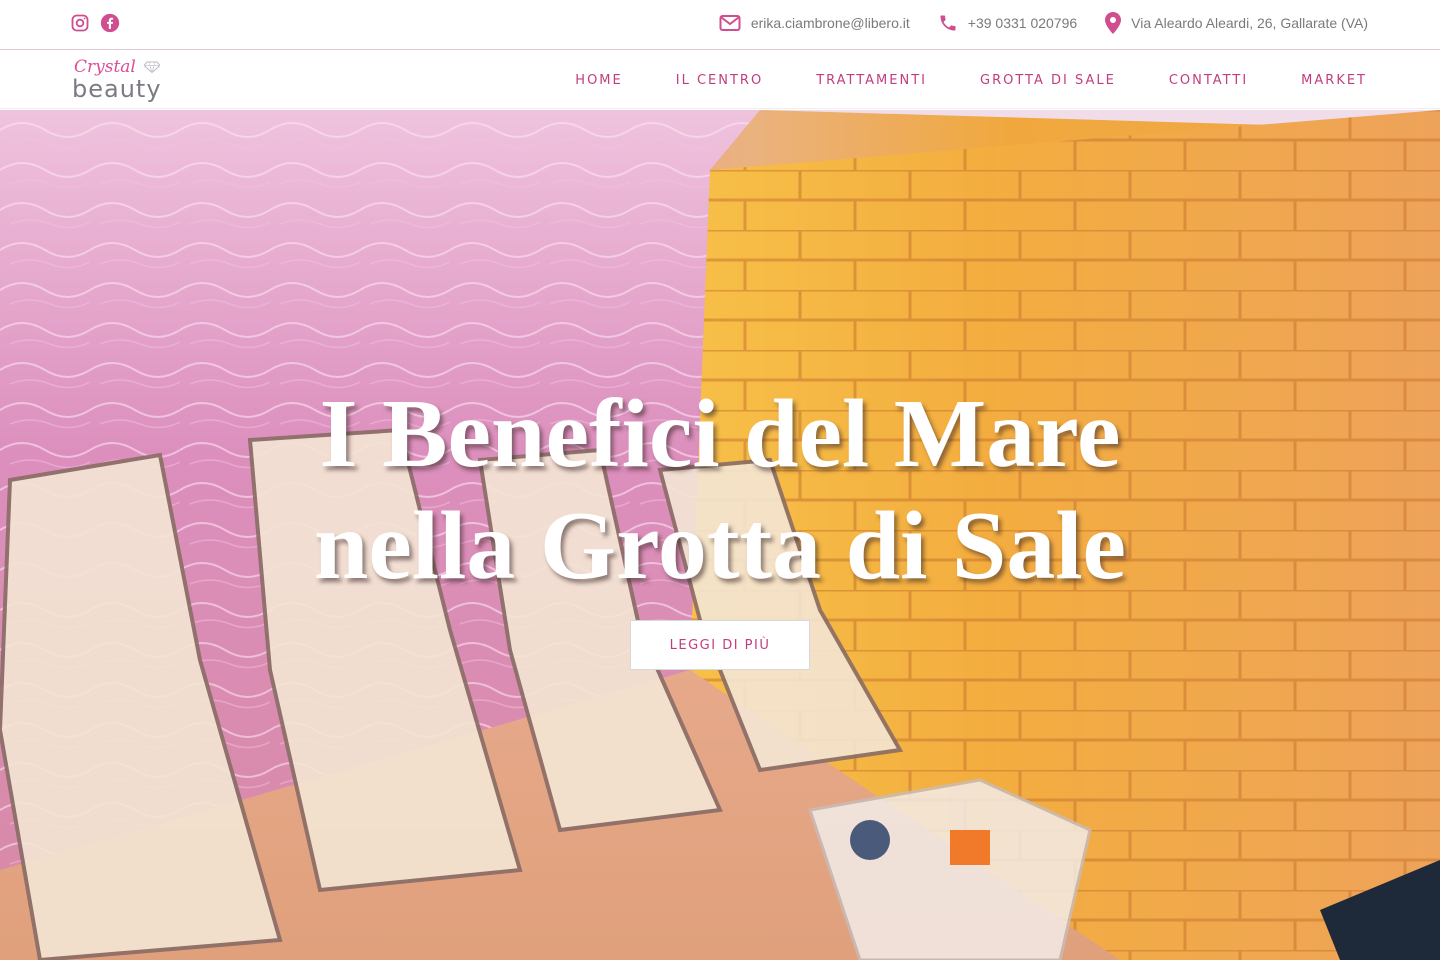 The height and width of the screenshot is (960, 1440). Describe the element at coordinates (720, 434) in the screenshot. I see `hero-title-line-1: I Benefici del Mare` at that location.